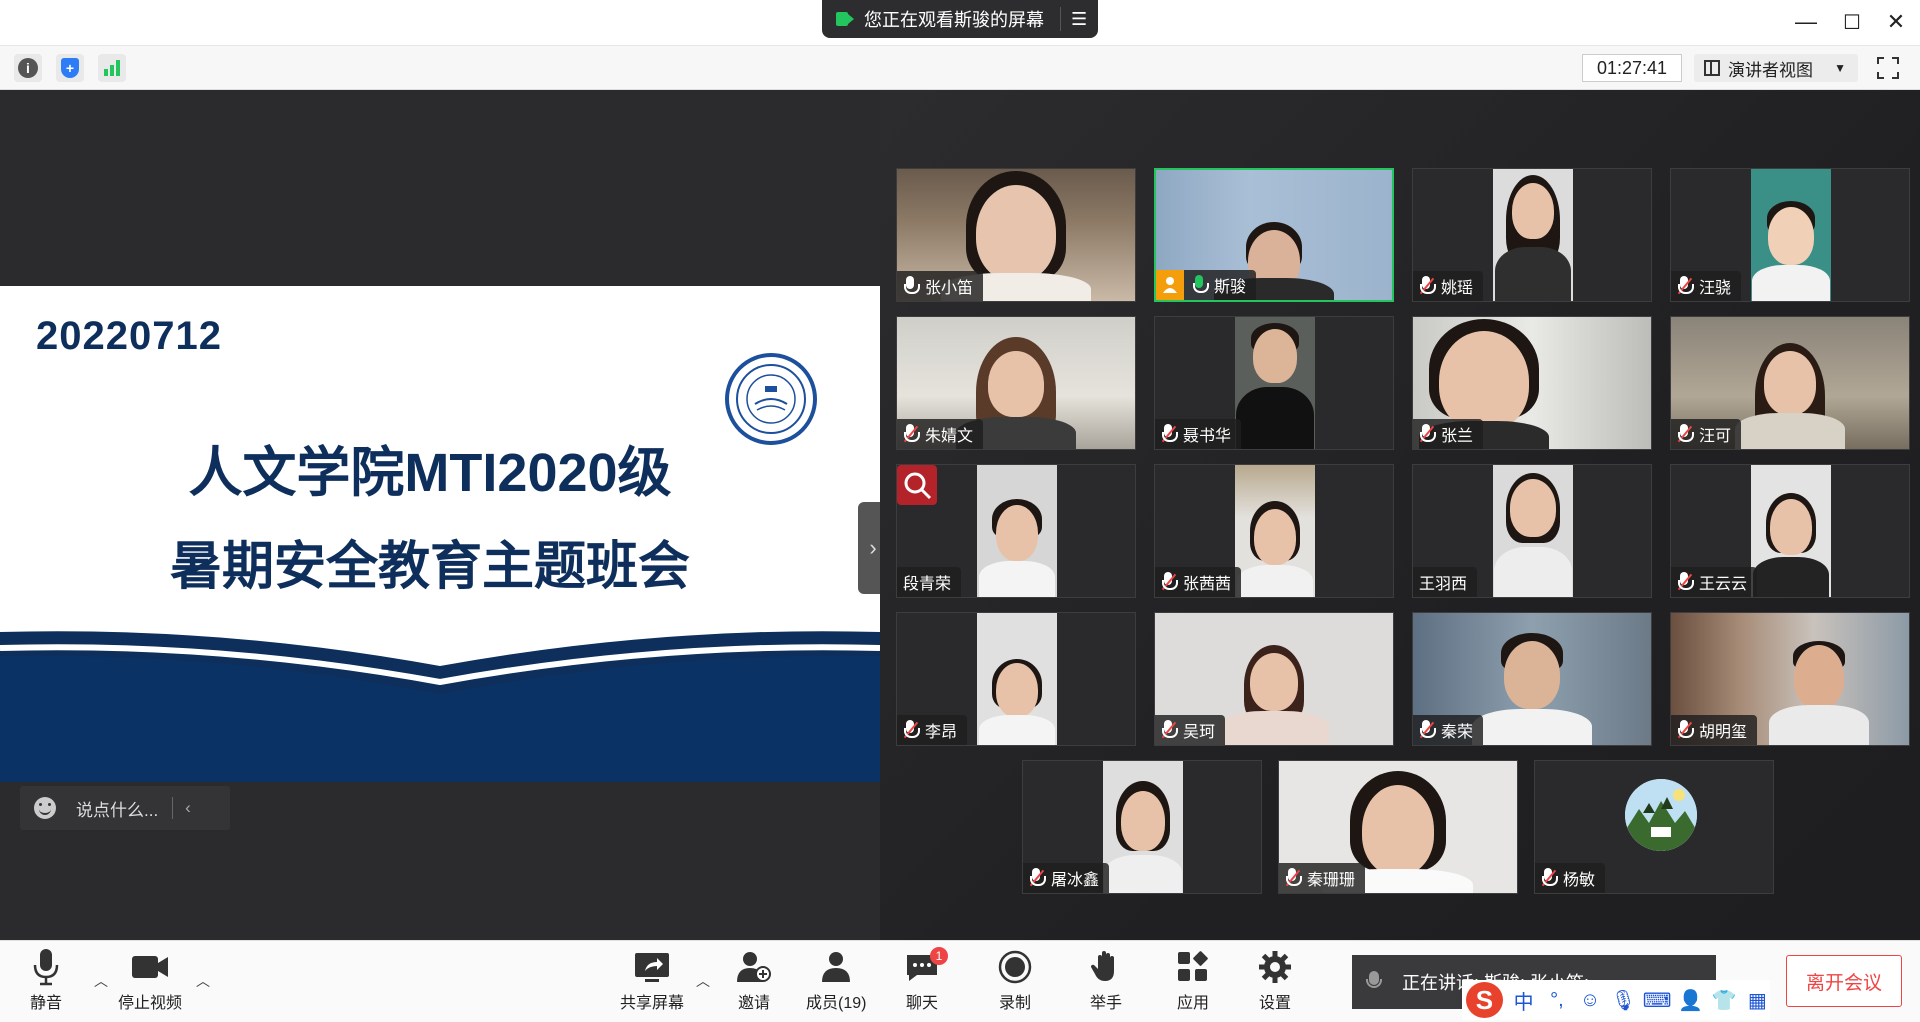 The height and width of the screenshot is (1022, 1920). I want to click on slide-date: 20220712, so click(129, 336).